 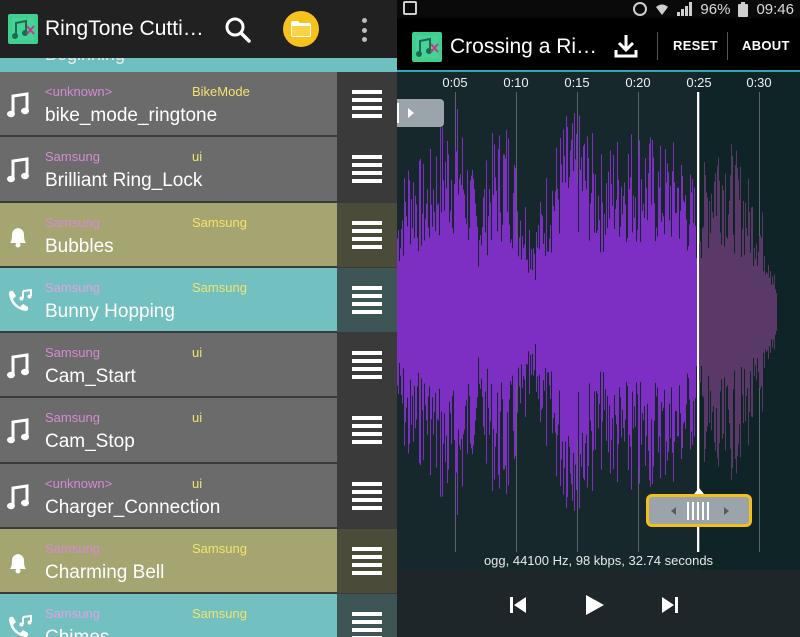 I want to click on list-item: Samsung ui Brilliant Ring_Lock, so click(x=198, y=170).